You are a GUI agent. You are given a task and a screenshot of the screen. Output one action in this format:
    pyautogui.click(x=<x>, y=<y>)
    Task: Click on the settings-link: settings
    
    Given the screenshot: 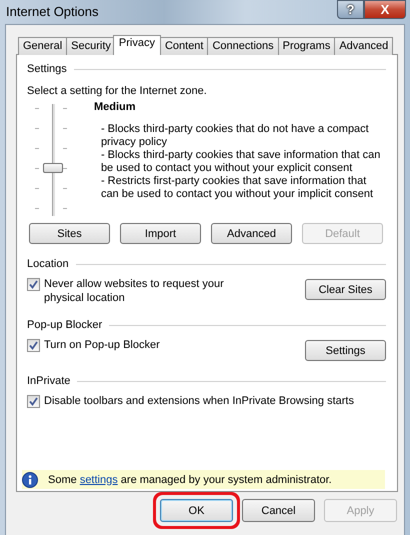 What is the action you would take?
    pyautogui.click(x=99, y=480)
    